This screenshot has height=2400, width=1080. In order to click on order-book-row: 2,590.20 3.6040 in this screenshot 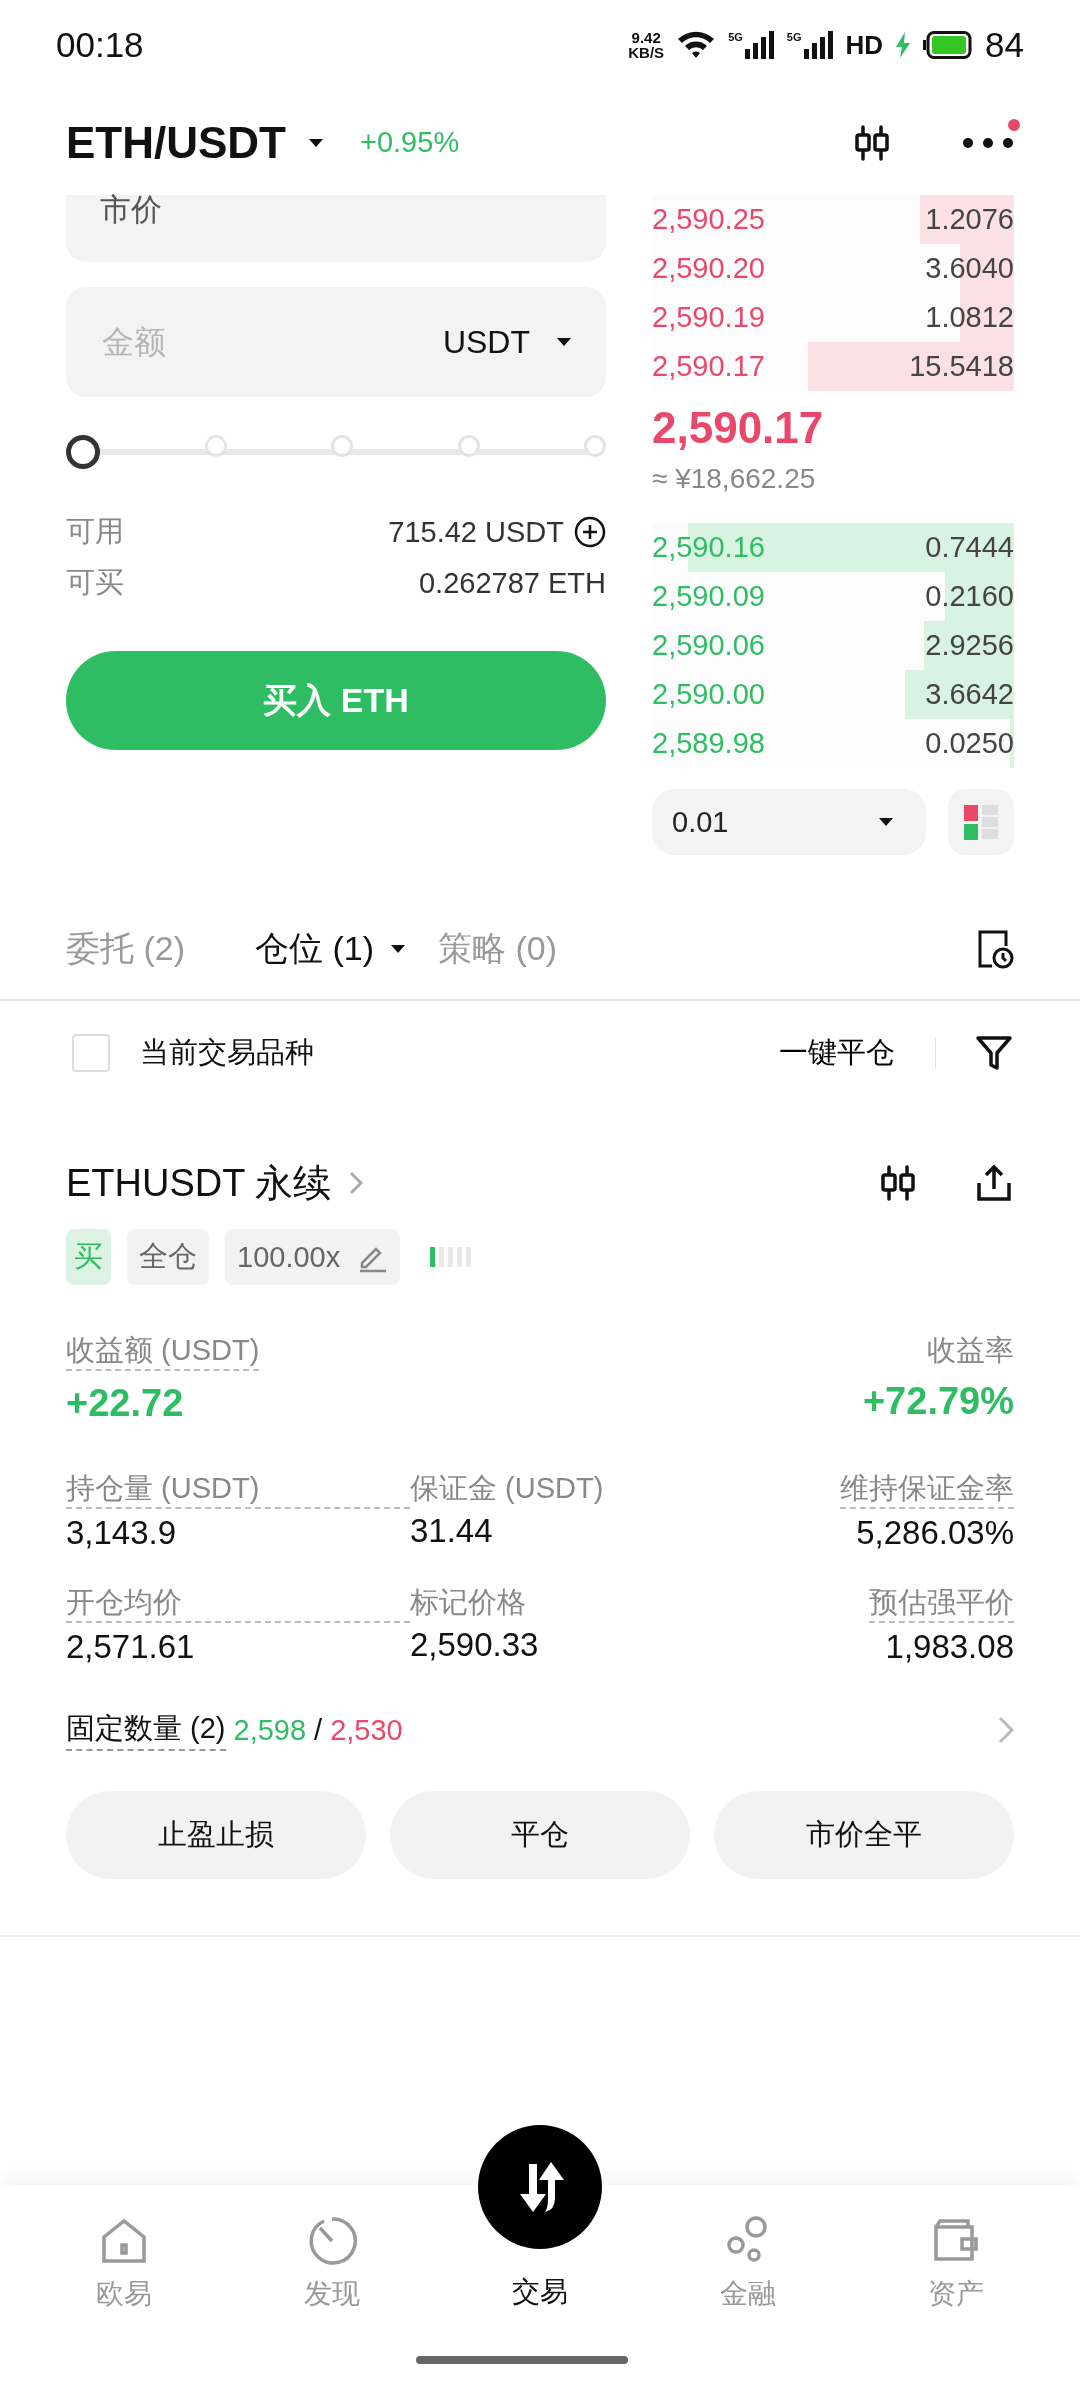, I will do `click(833, 268)`.